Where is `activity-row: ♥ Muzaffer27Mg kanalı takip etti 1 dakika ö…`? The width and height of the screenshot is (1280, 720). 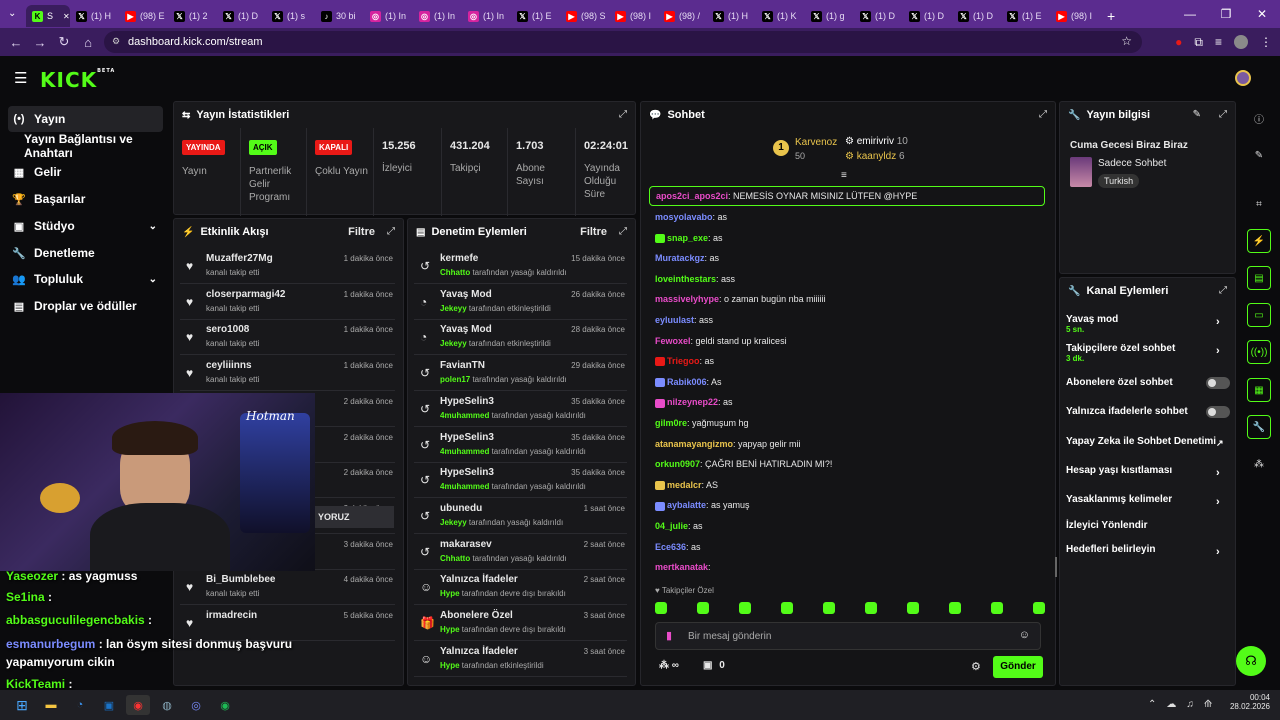 activity-row: ♥ Muzaffer27Mg kanalı takip etti 1 dakika ö… is located at coordinates (287, 266).